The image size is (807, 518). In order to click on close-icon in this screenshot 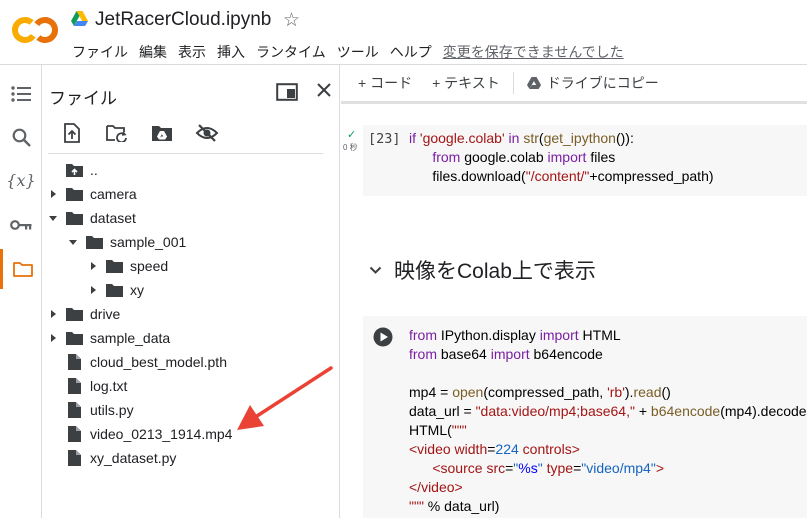, I will do `click(324, 90)`.